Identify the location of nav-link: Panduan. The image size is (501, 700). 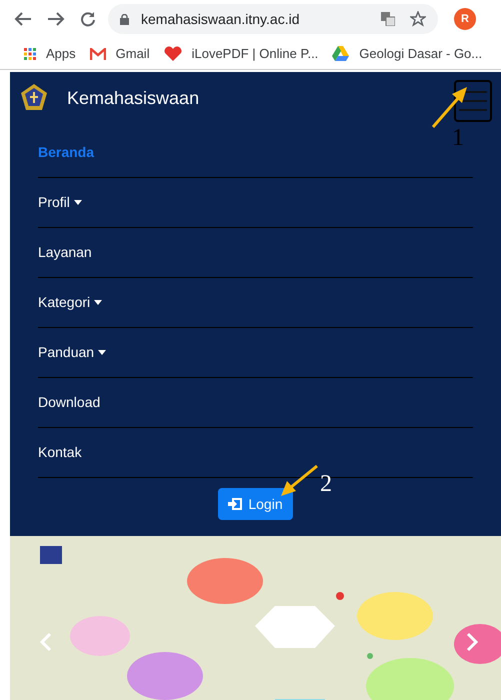
(72, 352).